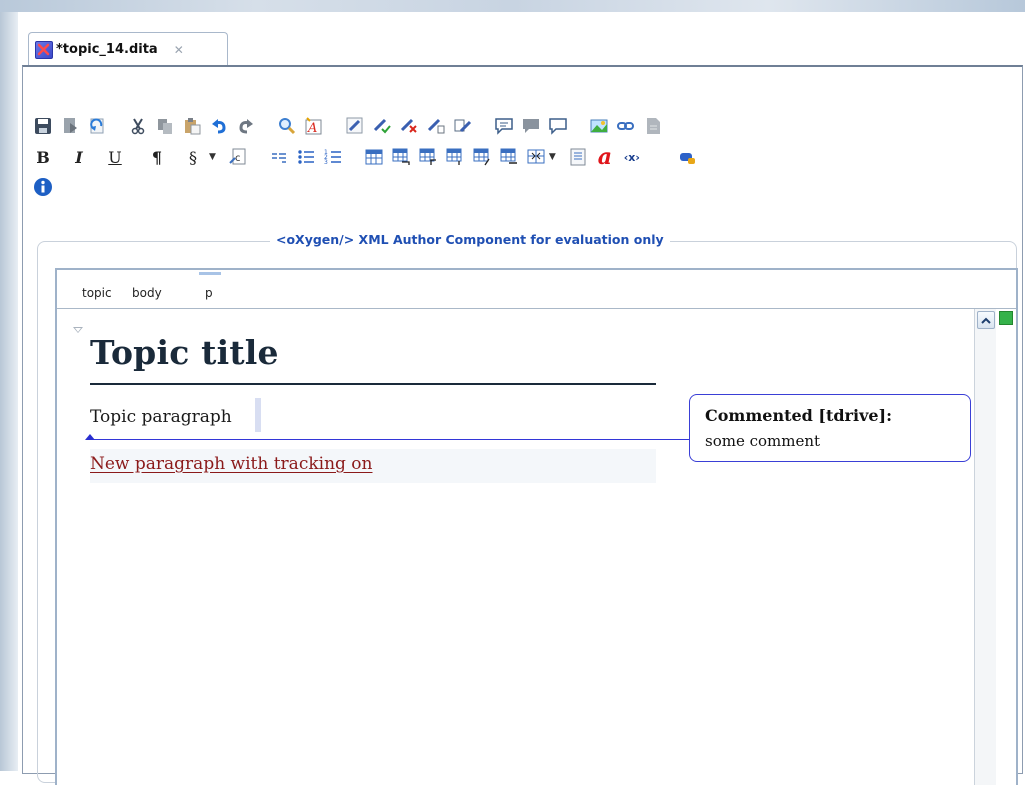 The height and width of the screenshot is (785, 1025). What do you see at coordinates (687, 157) in the screenshot?
I see `profiling-icon` at bounding box center [687, 157].